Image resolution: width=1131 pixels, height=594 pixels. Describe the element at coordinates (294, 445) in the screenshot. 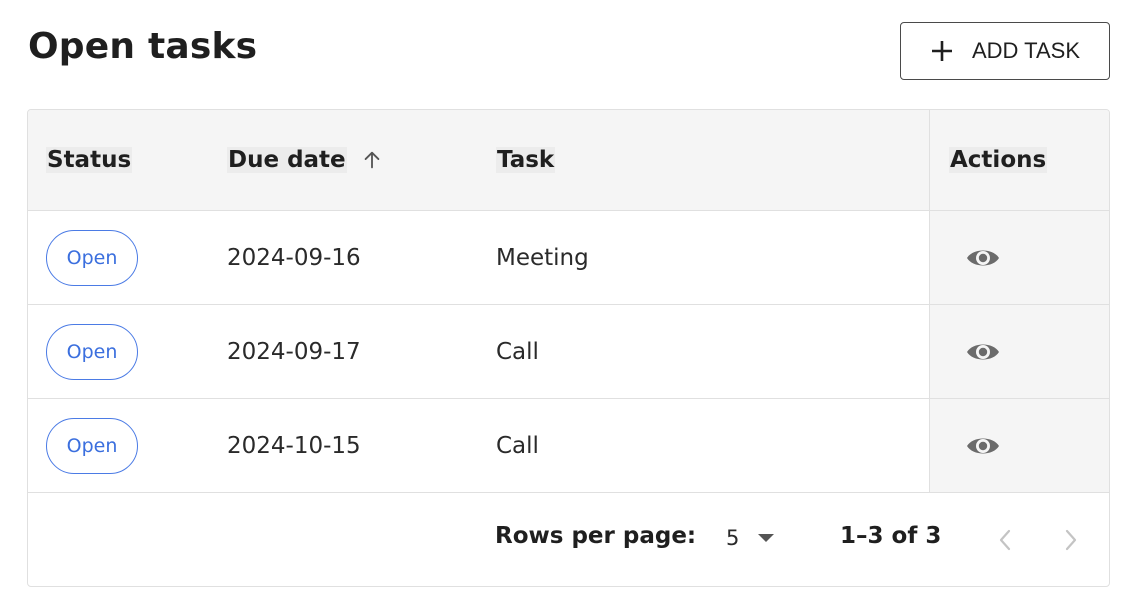

I see `due-date-value: 2024-10-15` at that location.